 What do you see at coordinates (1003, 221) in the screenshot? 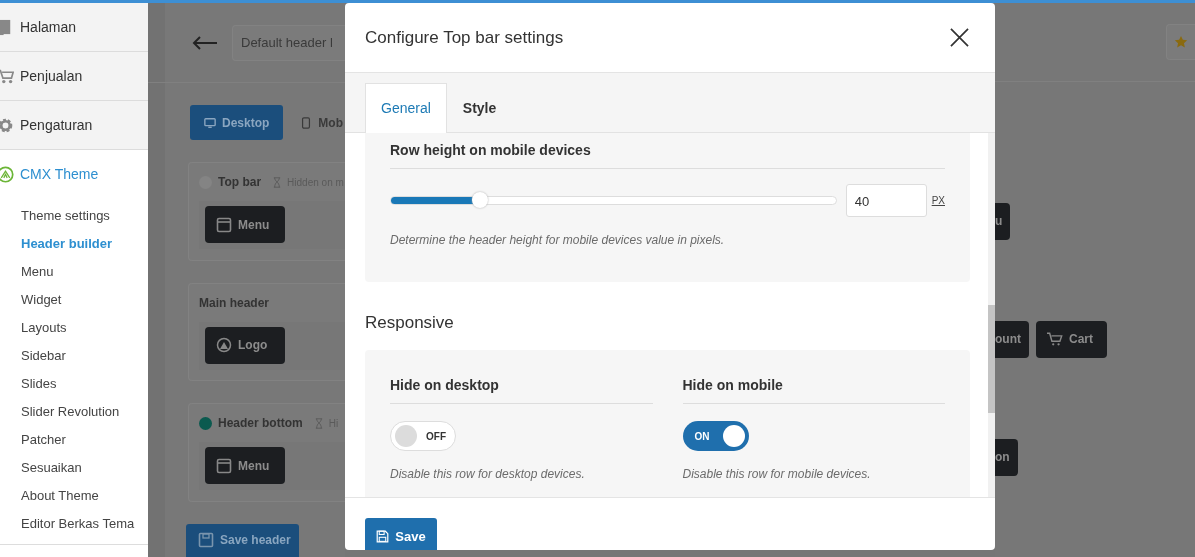
I see `element-button: u` at bounding box center [1003, 221].